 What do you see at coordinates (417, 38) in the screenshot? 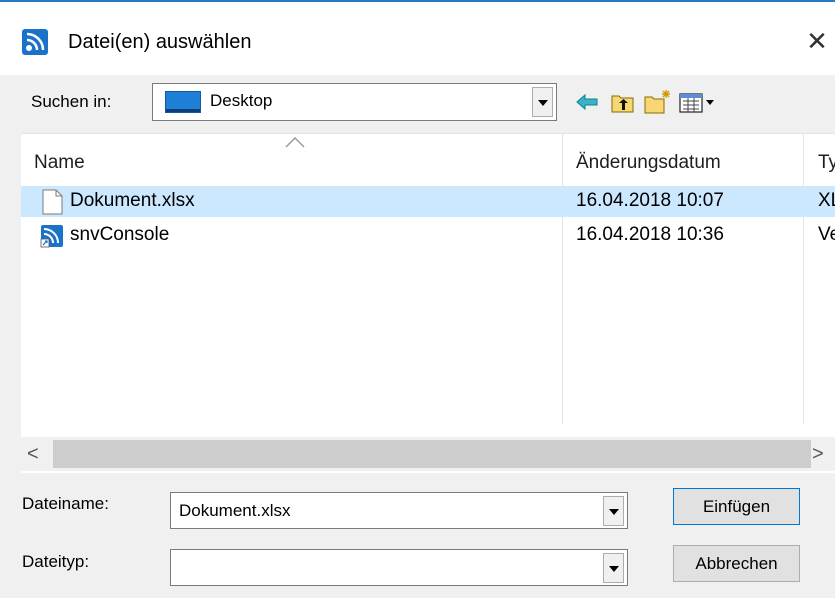
I see `title-bar: Datei(en) auswählen ✕` at bounding box center [417, 38].